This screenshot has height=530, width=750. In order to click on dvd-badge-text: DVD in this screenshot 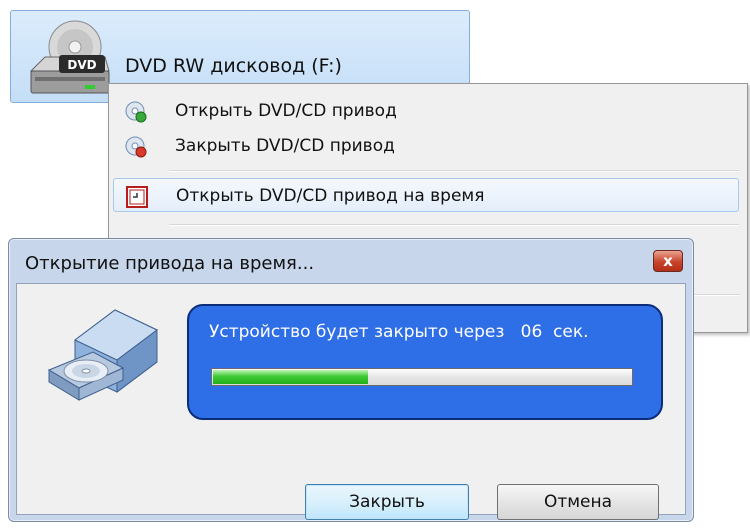, I will do `click(81, 65)`.